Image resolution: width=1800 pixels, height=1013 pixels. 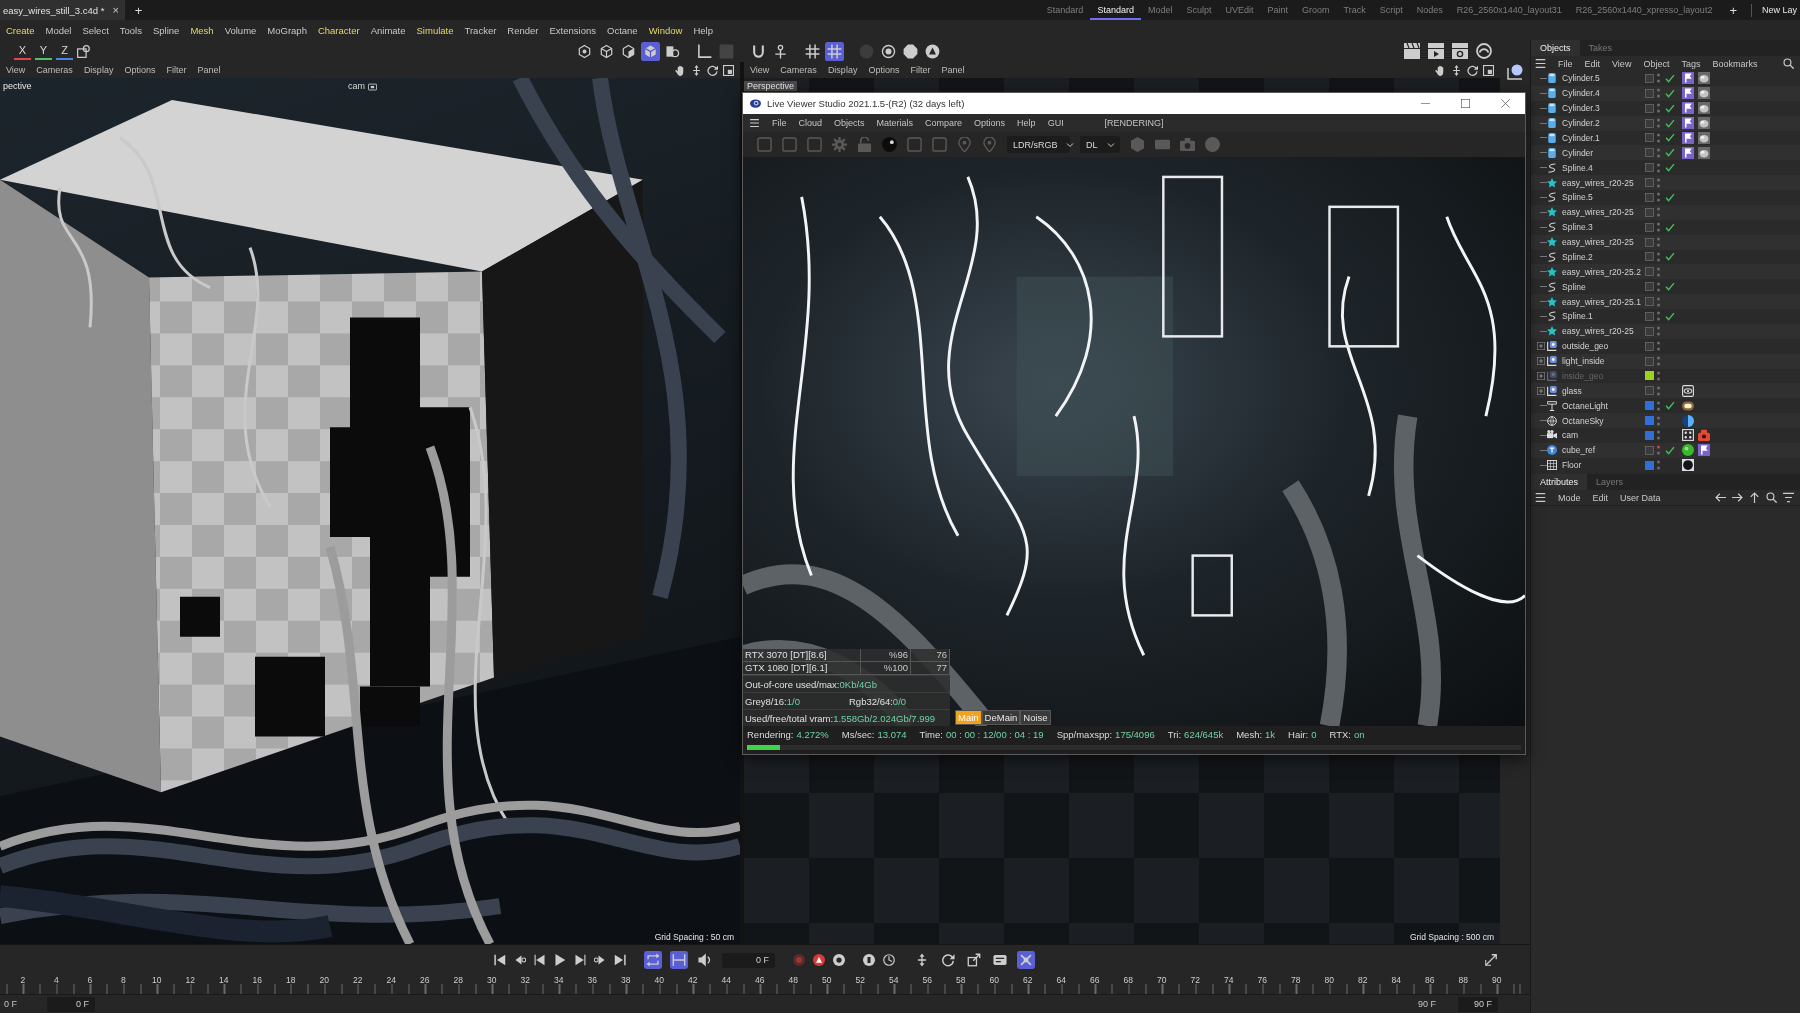 What do you see at coordinates (1559, 482) in the screenshot?
I see `panel-tab: Attributes` at bounding box center [1559, 482].